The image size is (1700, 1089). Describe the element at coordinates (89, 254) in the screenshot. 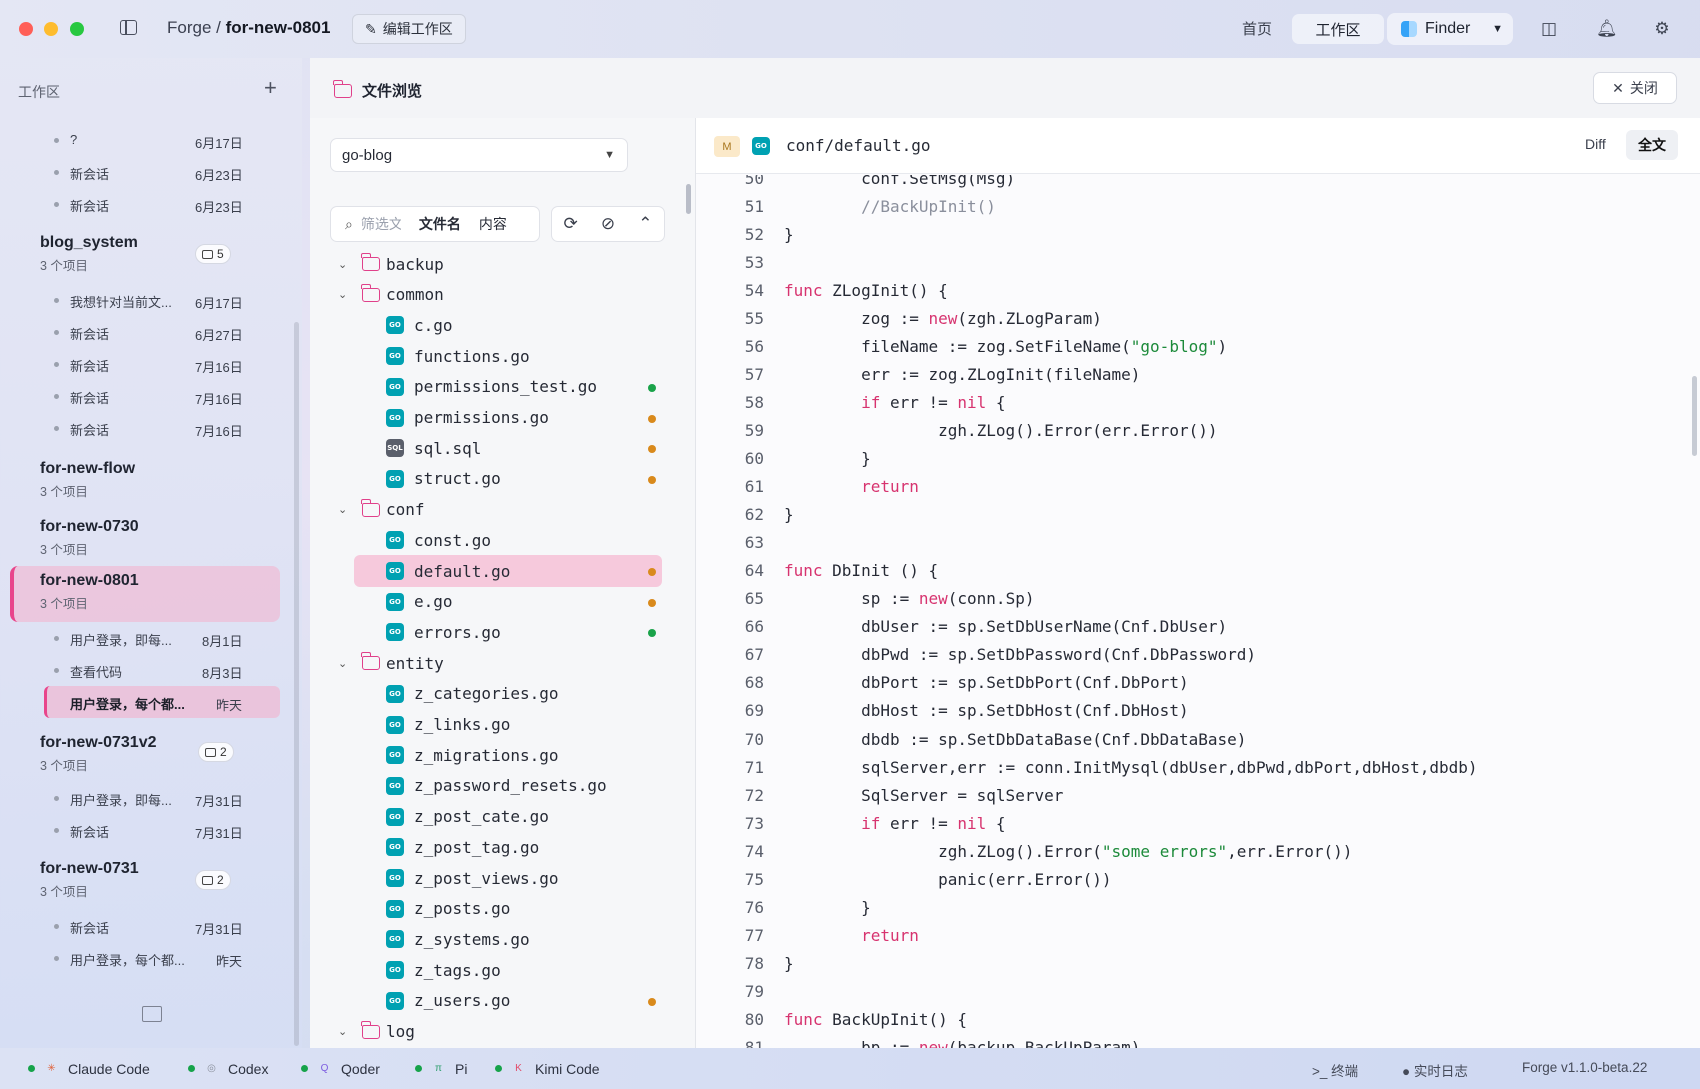

I see `project-blog-system: blog_system 3 个项目` at that location.